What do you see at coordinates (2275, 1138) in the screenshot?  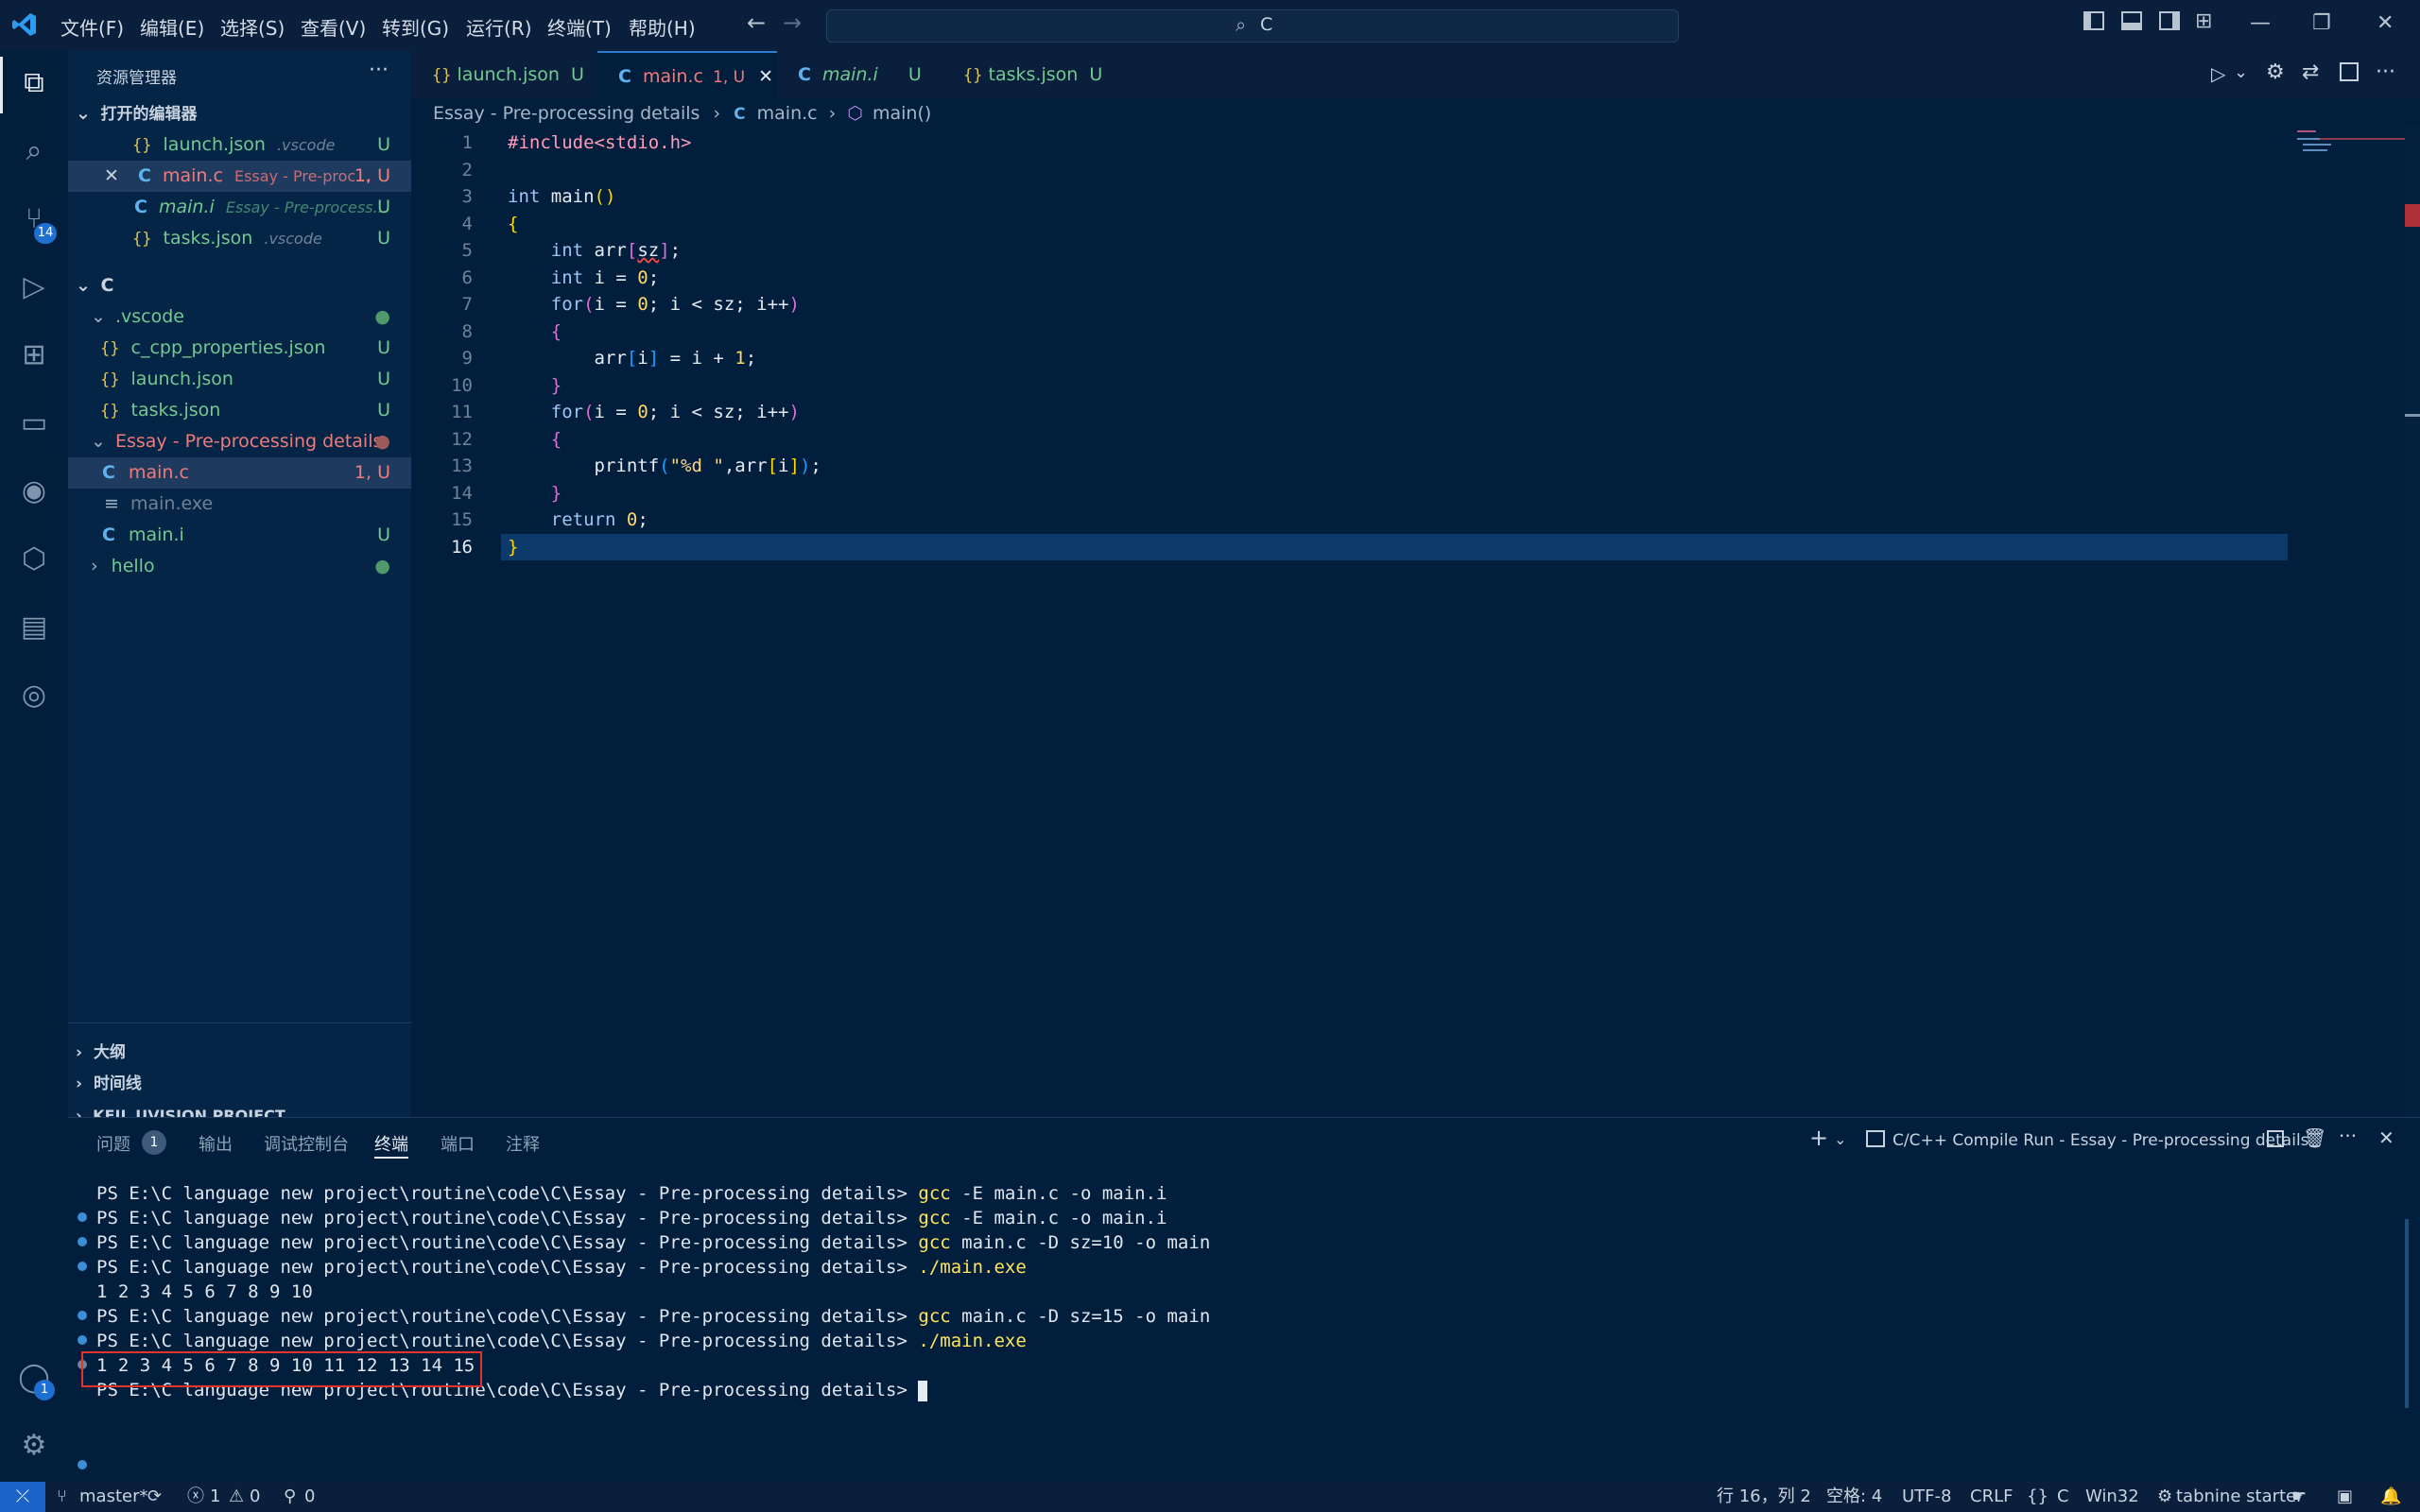 I see `split-terminal-icon` at bounding box center [2275, 1138].